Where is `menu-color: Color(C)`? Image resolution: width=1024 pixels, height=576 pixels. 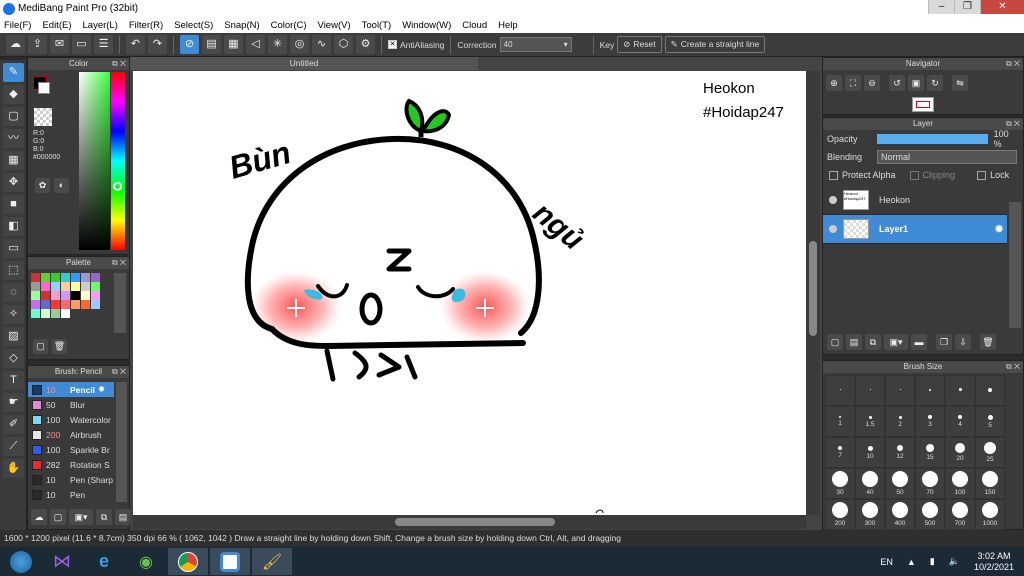
menu-color: Color(C) is located at coordinates (289, 25).